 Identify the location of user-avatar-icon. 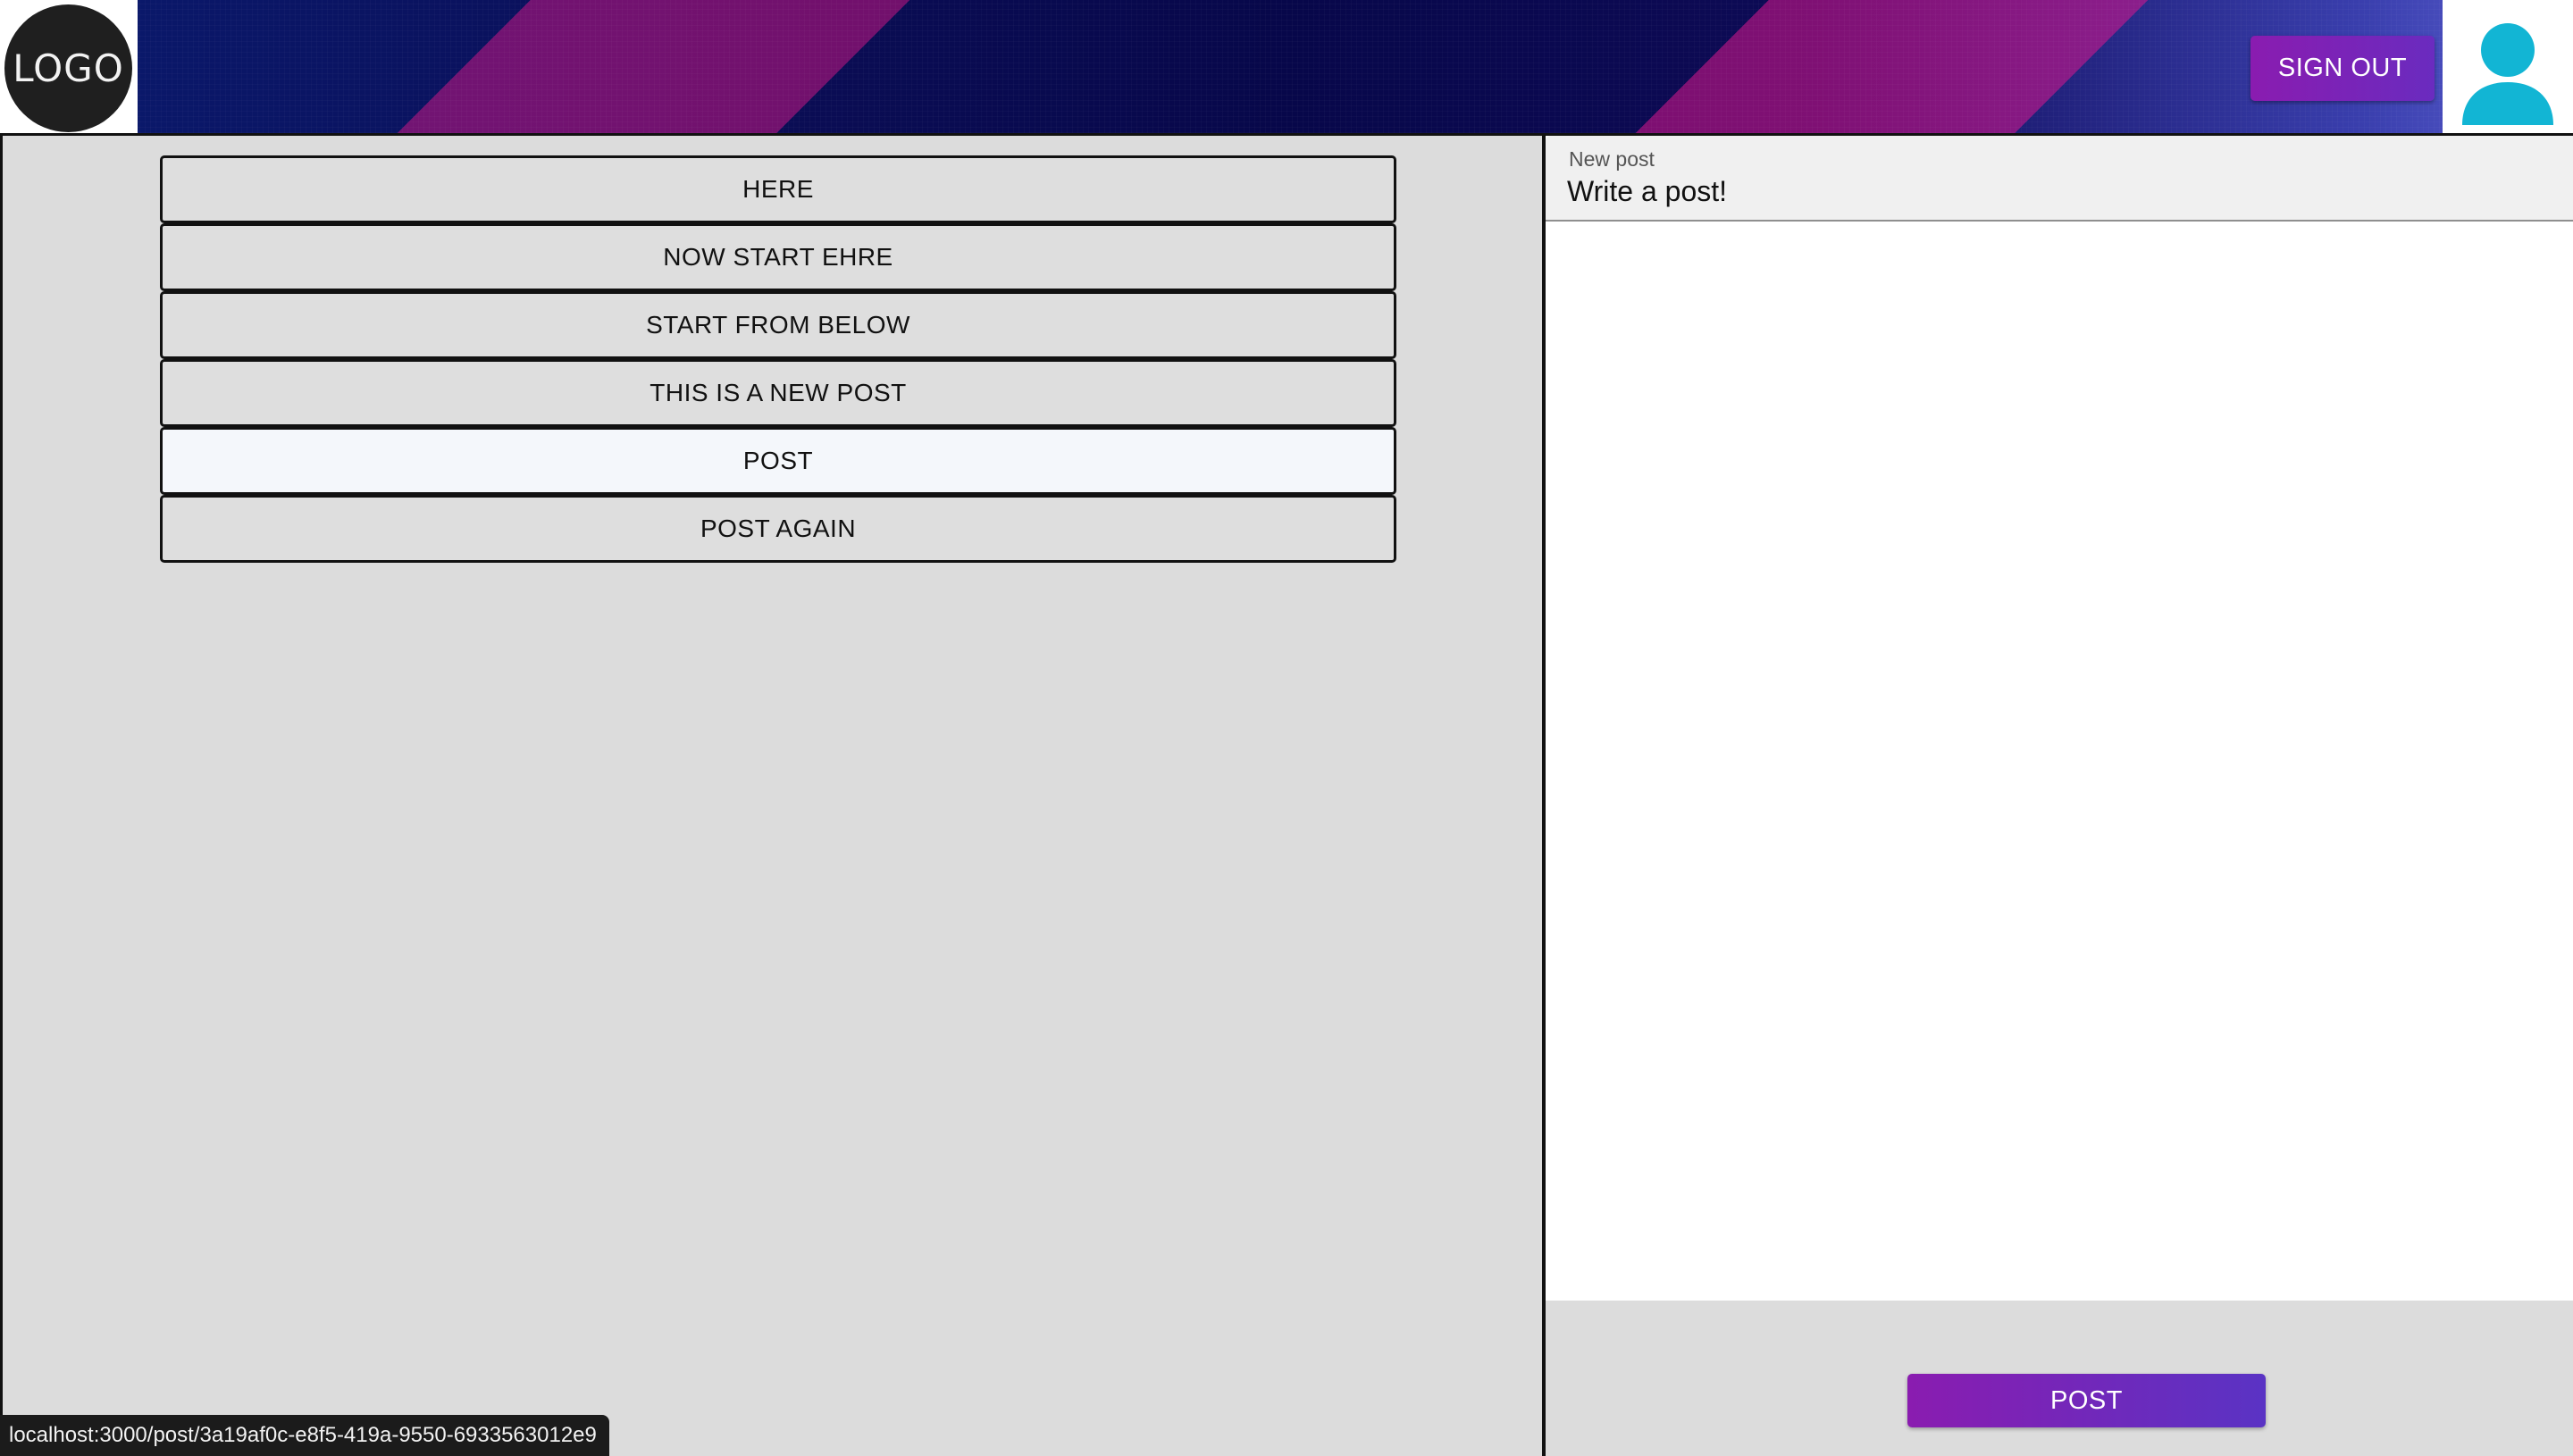
(2508, 68).